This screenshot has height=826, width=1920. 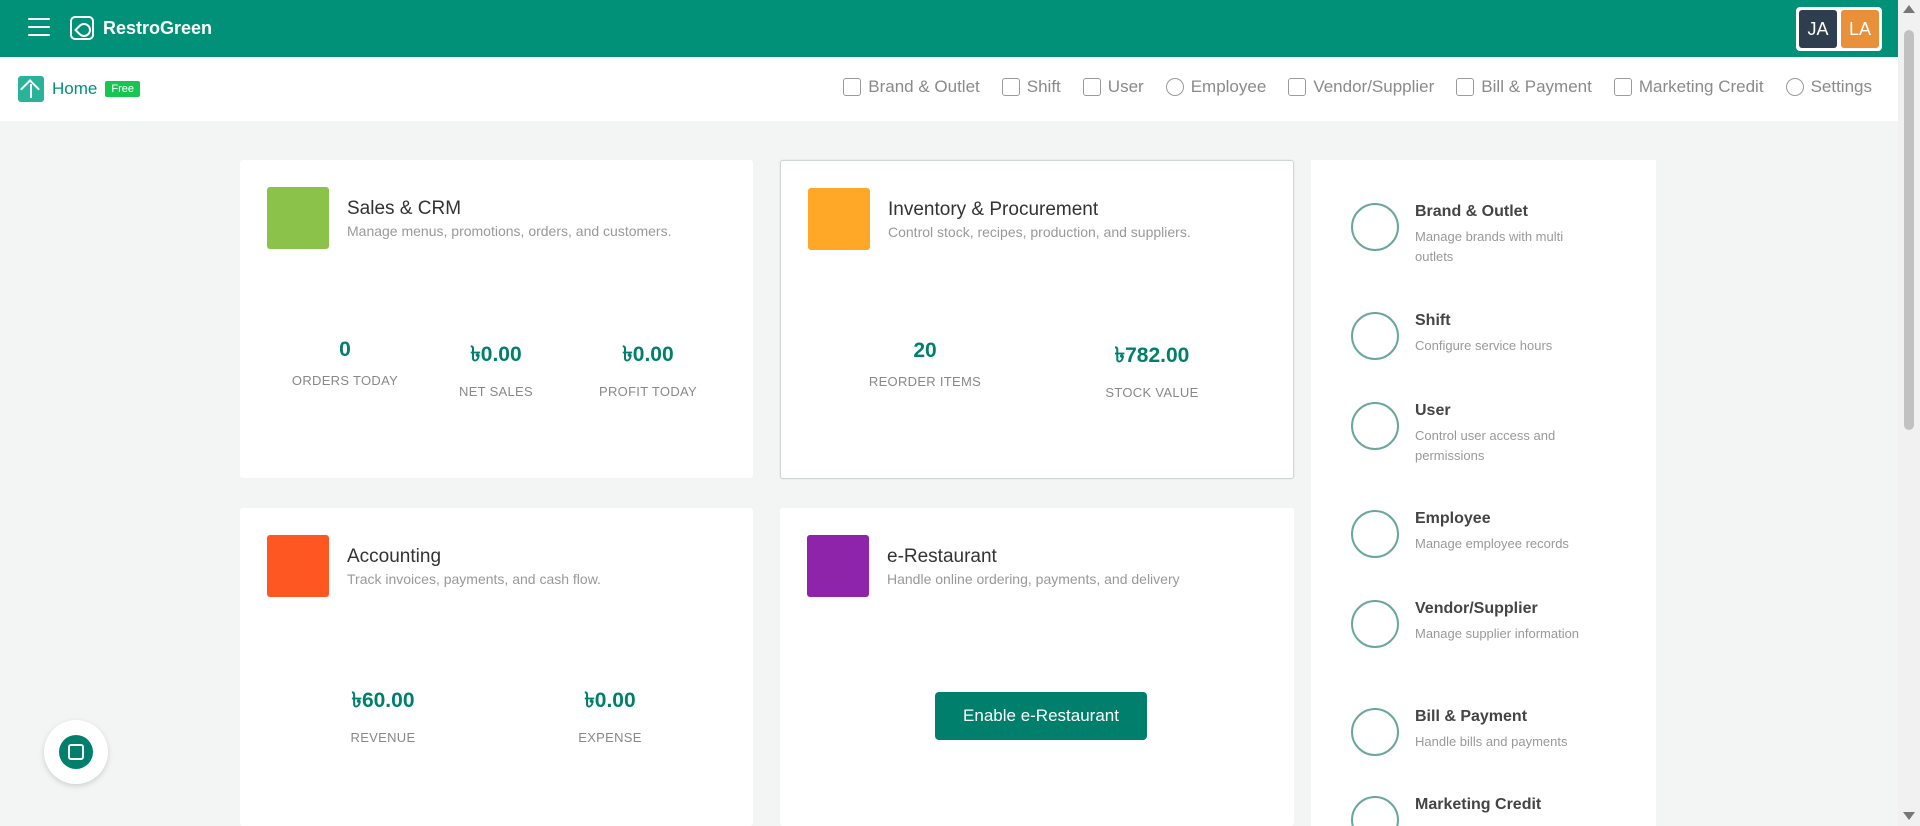 I want to click on avatar-ja: JA, so click(x=1818, y=29).